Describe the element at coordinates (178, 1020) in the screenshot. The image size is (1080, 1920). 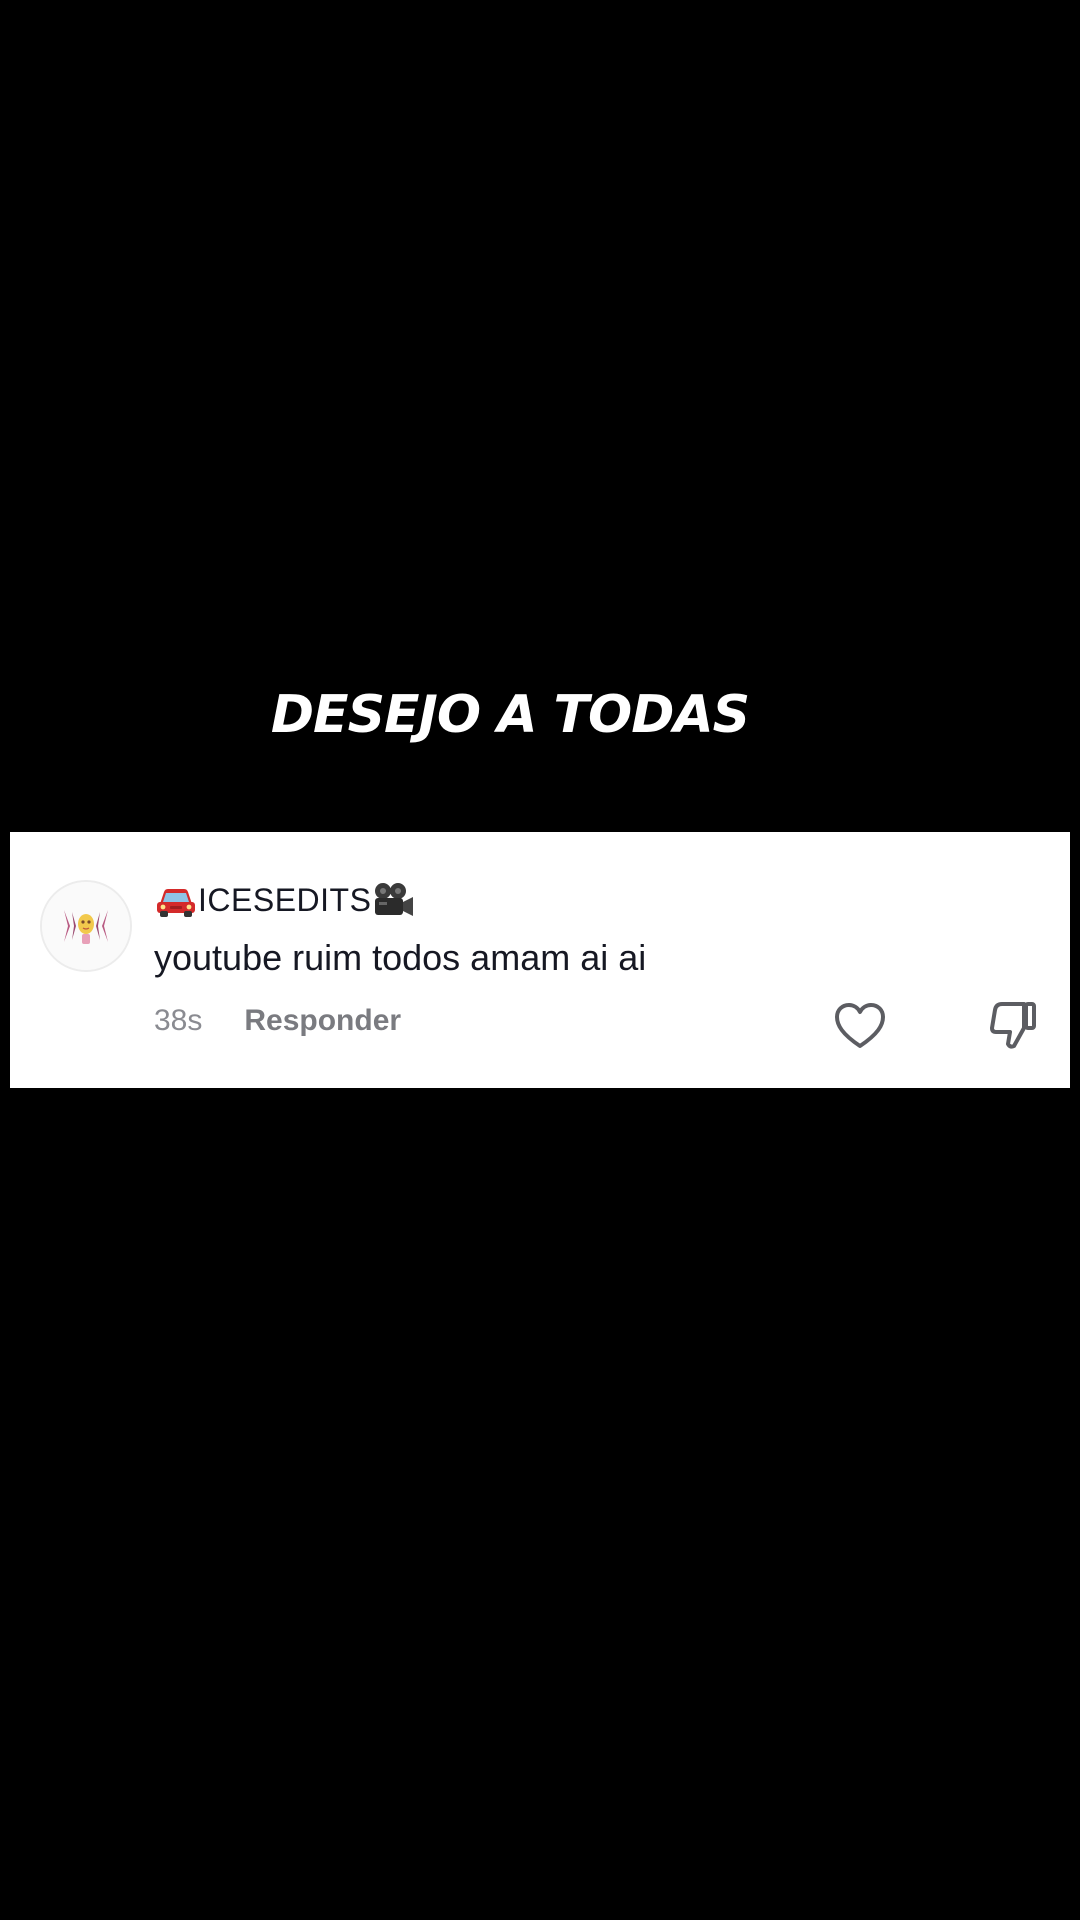
I see `comment-timestamp: 38s` at that location.